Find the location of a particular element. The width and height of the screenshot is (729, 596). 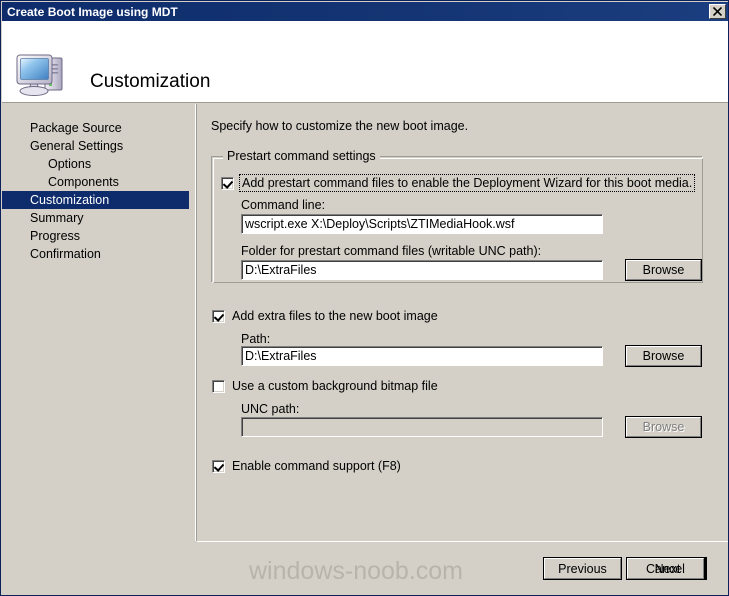

extra-files-browse-button: Browse is located at coordinates (663, 356).